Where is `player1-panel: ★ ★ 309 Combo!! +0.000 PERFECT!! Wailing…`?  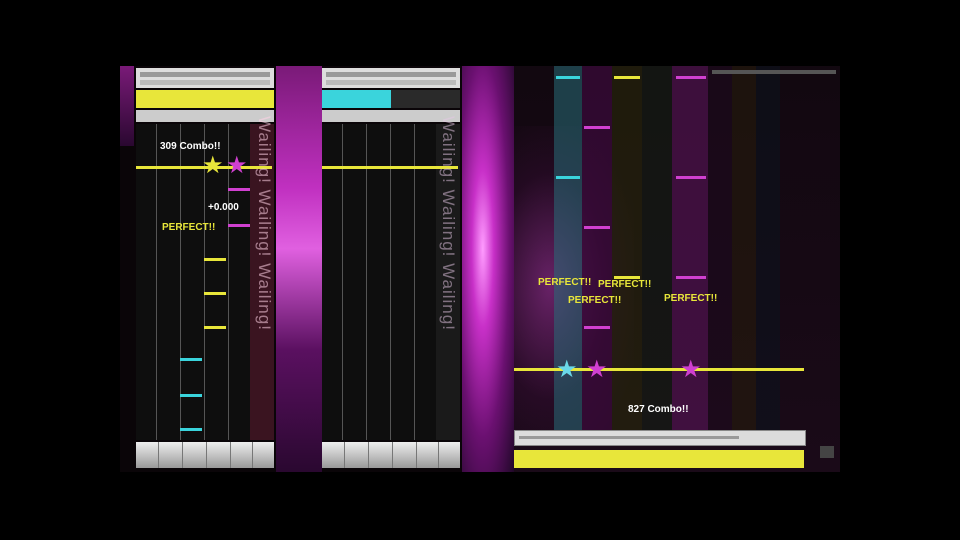 player1-panel: ★ ★ 309 Combo!! +0.000 PERFECT!! Wailing… is located at coordinates (206, 269).